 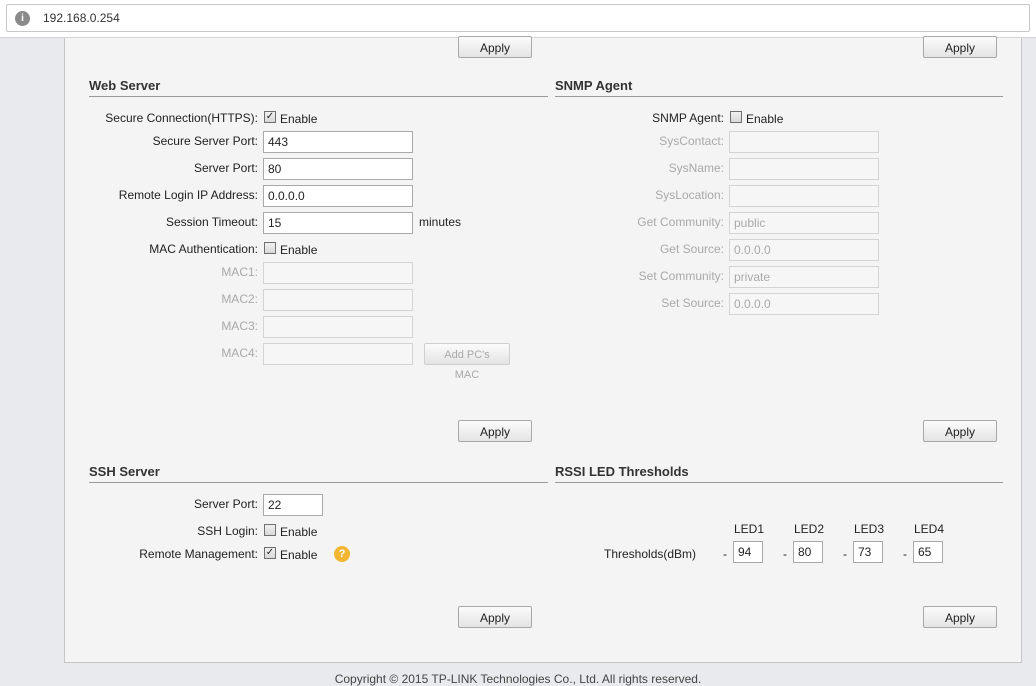 I want to click on browser-address-bar: i 192.168.0.254, so click(x=518, y=19).